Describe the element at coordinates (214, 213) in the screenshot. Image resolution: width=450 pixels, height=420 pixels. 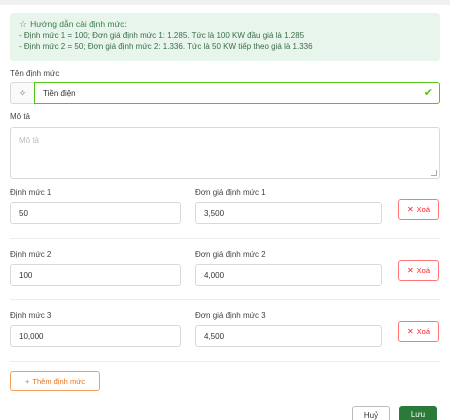
I see `tier-price-value: 3,500` at that location.